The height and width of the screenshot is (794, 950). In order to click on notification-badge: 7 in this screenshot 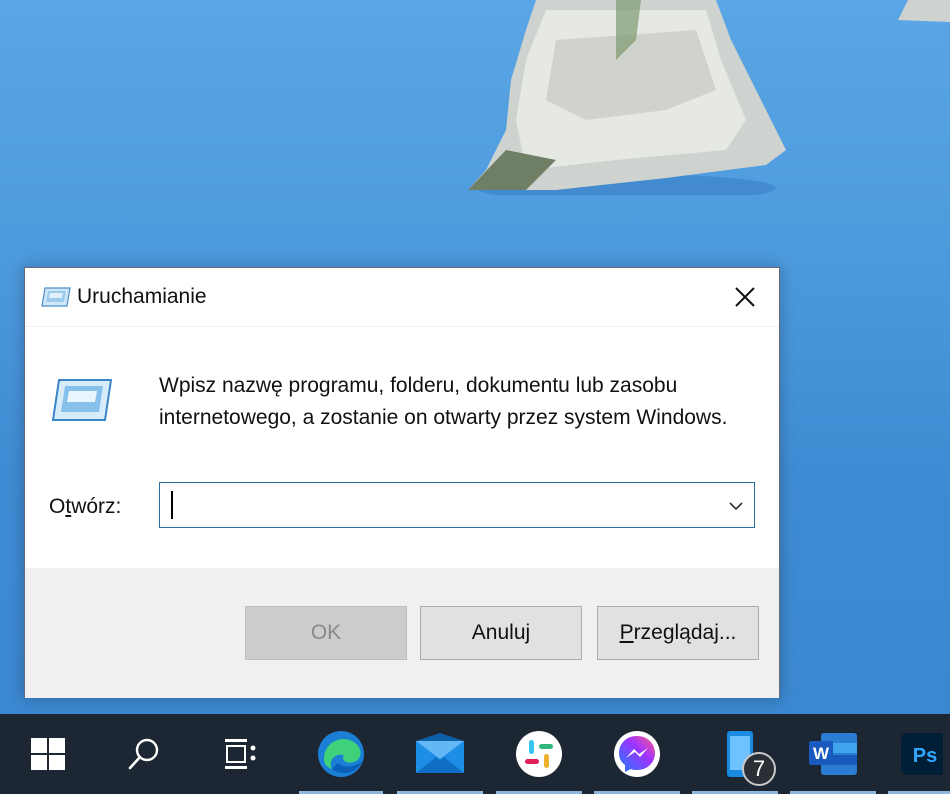, I will do `click(759, 769)`.